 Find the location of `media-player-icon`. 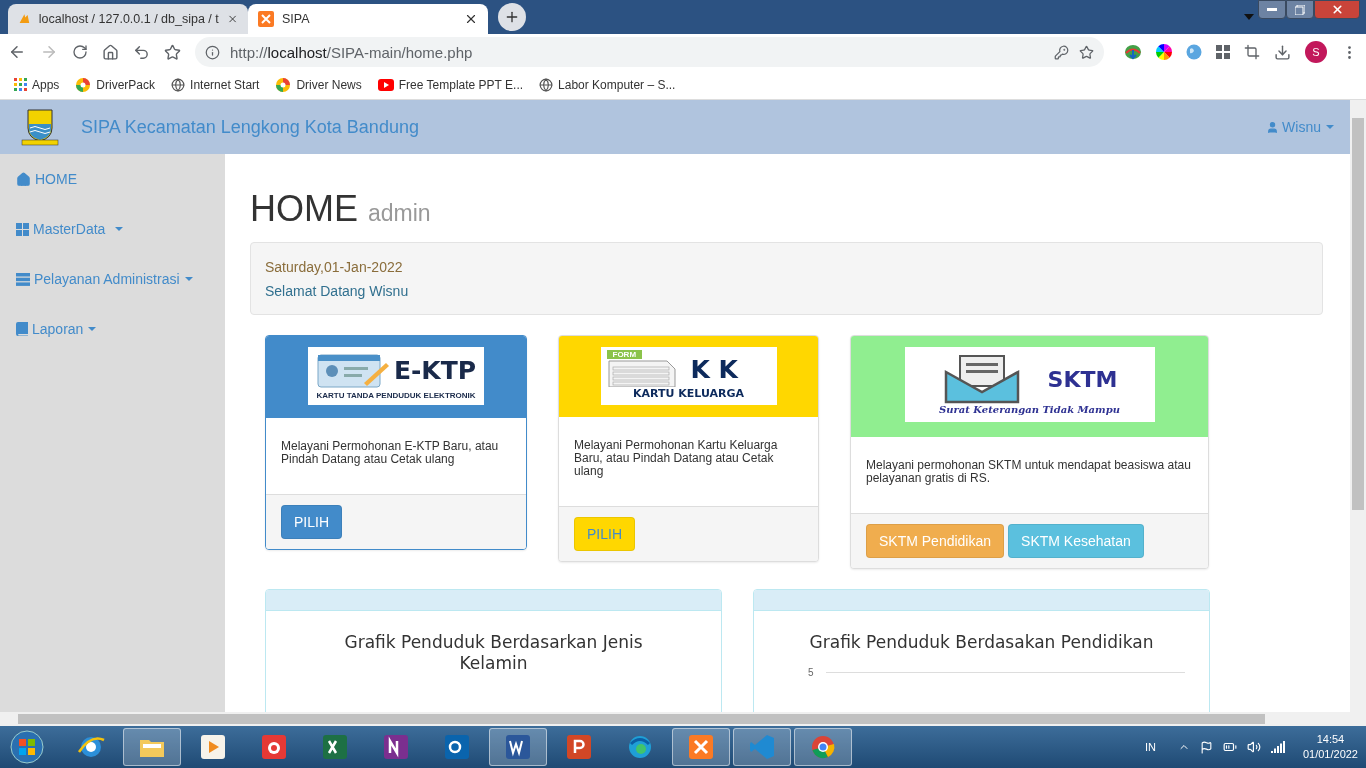

media-player-icon is located at coordinates (213, 747).